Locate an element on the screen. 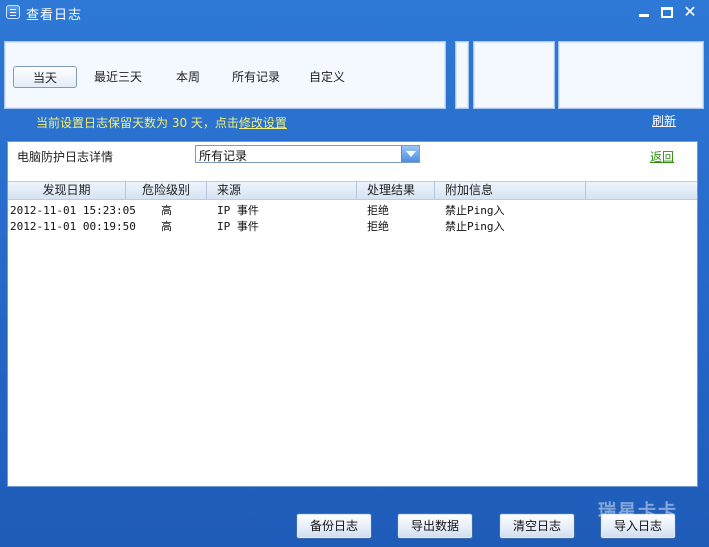 Image resolution: width=709 pixels, height=547 pixels. retention-notice: 当前设置日志保留天数为 30 天，点击修改设置 is located at coordinates (161, 122).